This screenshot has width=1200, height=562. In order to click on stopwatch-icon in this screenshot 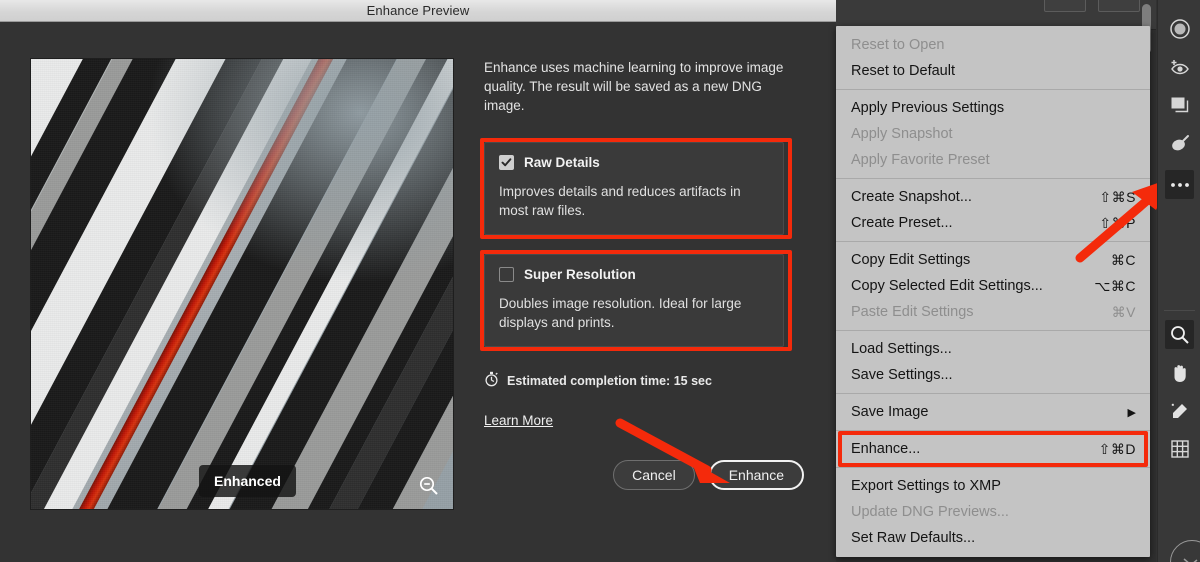, I will do `click(491, 380)`.